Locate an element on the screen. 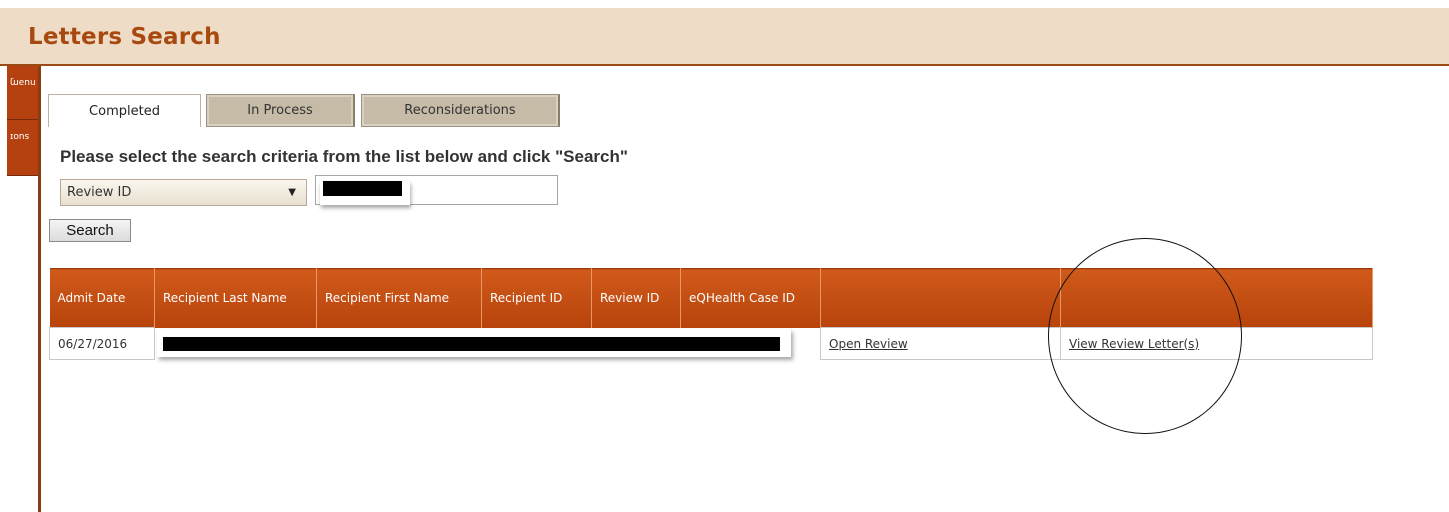 This screenshot has width=1449, height=512. open-review-link: Open Review is located at coordinates (868, 344).